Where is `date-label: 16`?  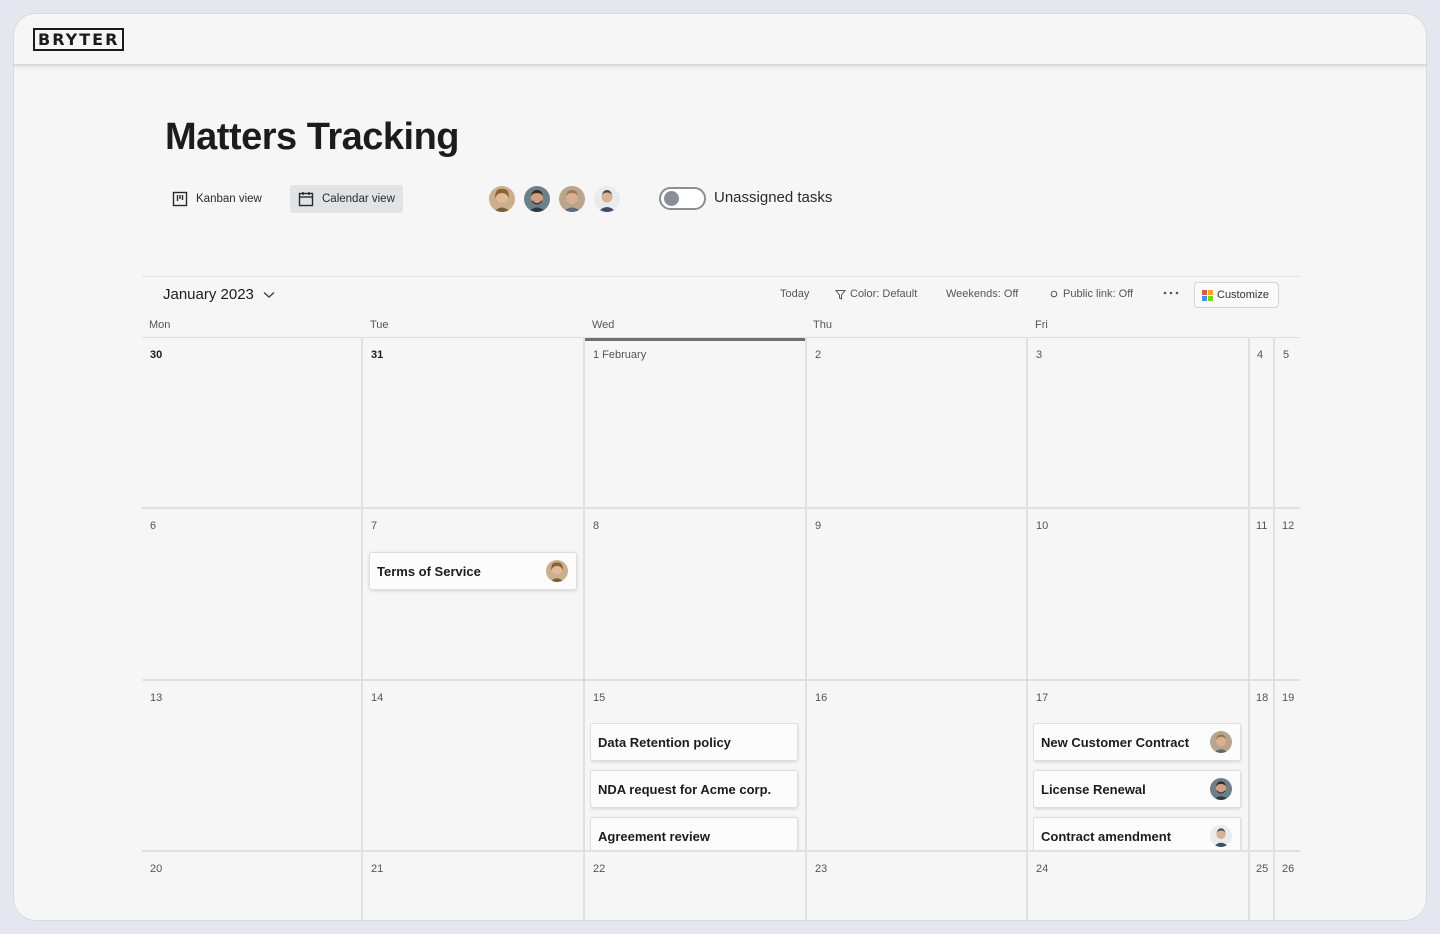 date-label: 16 is located at coordinates (821, 698).